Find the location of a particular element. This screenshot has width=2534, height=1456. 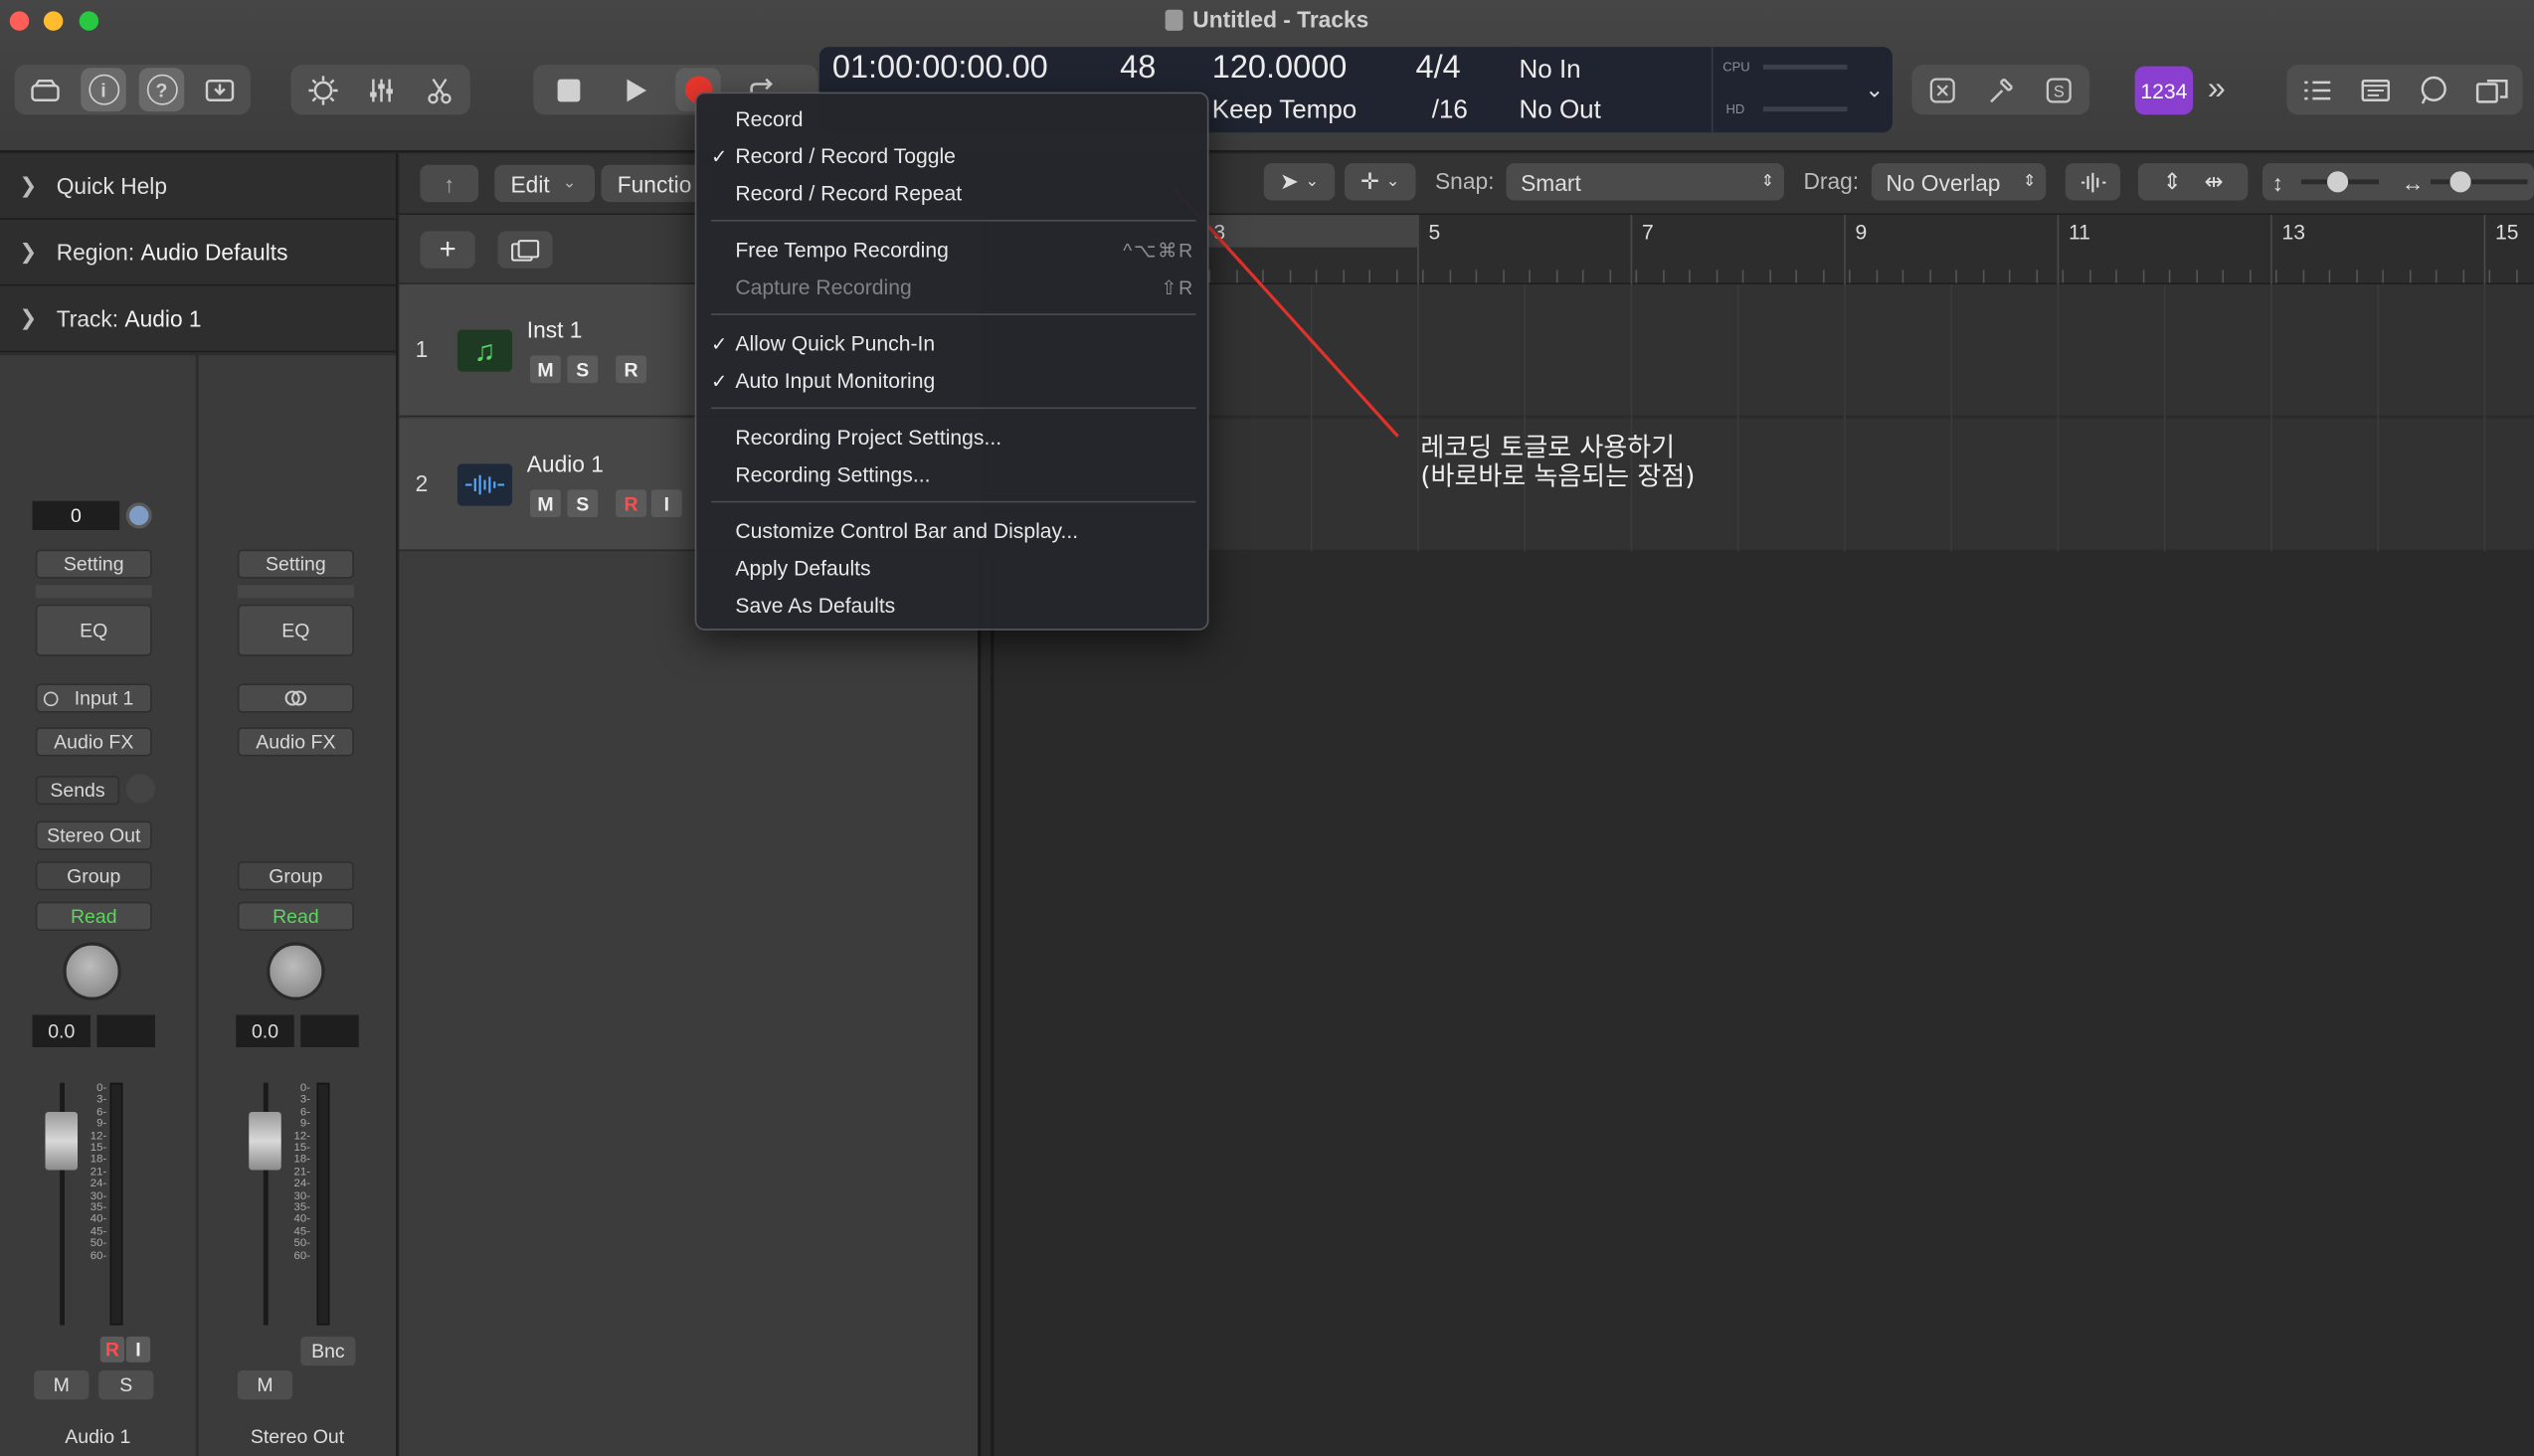

vertical-zoom-handle is located at coordinates (2338, 182).